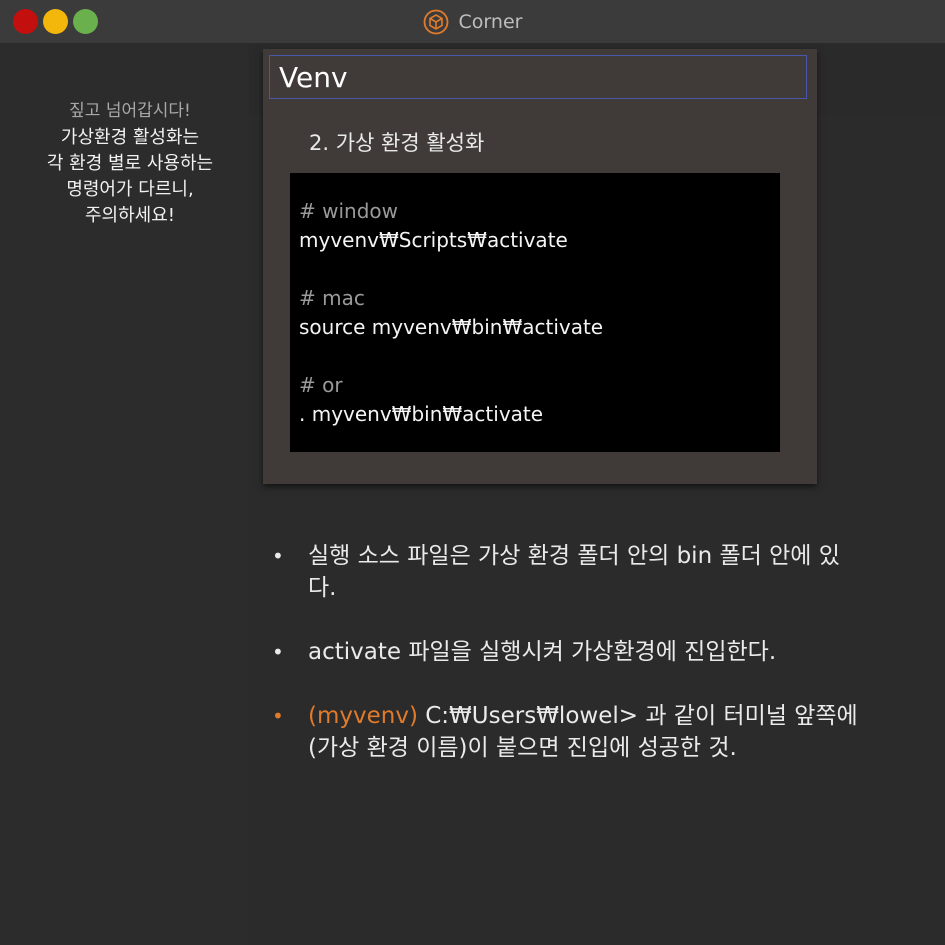  I want to click on window-title-group: Corner, so click(472, 21).